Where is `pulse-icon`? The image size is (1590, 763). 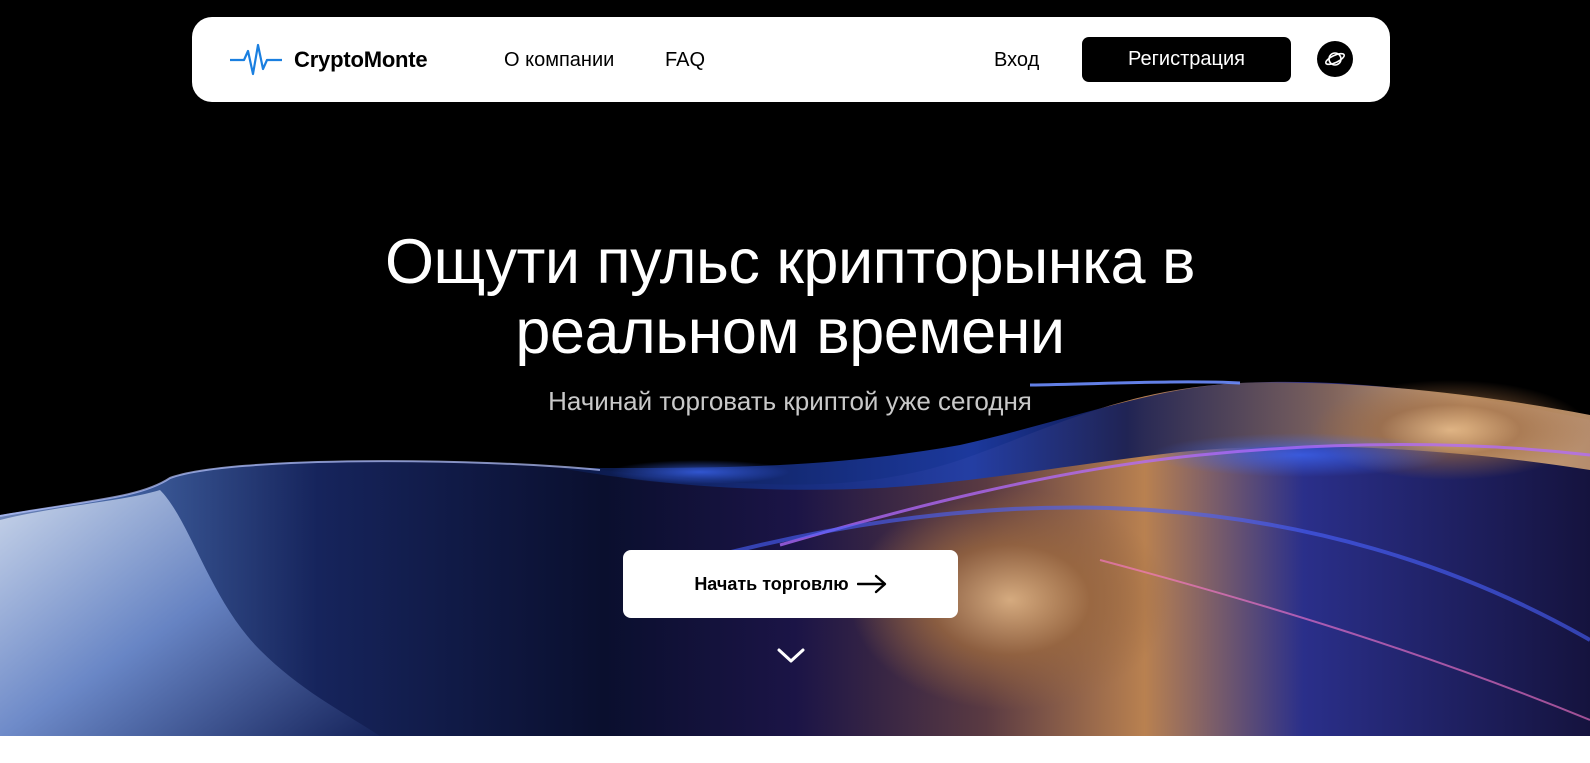
pulse-icon is located at coordinates (256, 59).